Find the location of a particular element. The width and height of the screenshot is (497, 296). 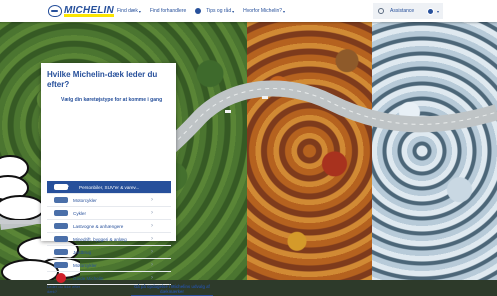

nav-item-find-tires: Find dæk ▾ is located at coordinates (129, 11).